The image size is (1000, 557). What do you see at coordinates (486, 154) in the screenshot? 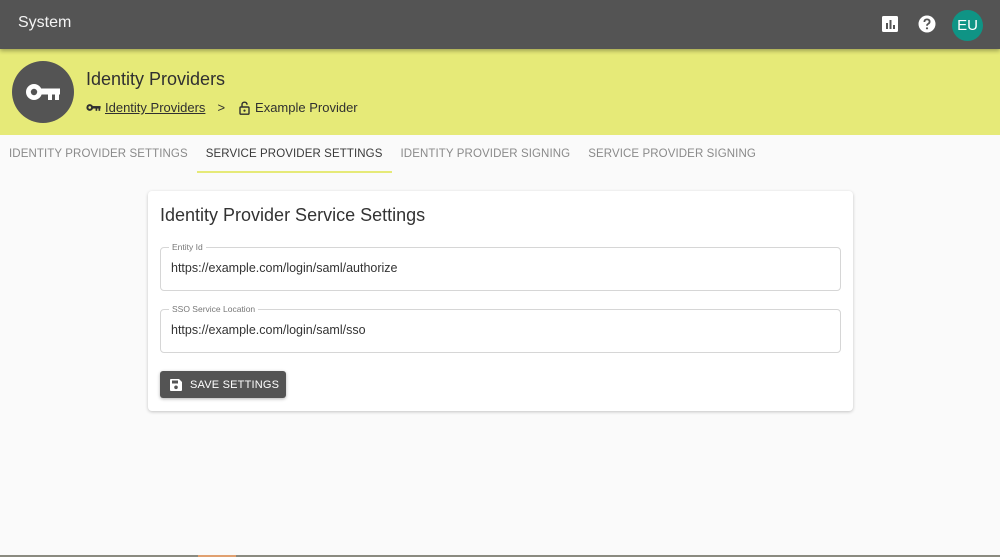
I see `tab-identity-provider-signing: IDENTITY PROVIDER SIGNING` at bounding box center [486, 154].